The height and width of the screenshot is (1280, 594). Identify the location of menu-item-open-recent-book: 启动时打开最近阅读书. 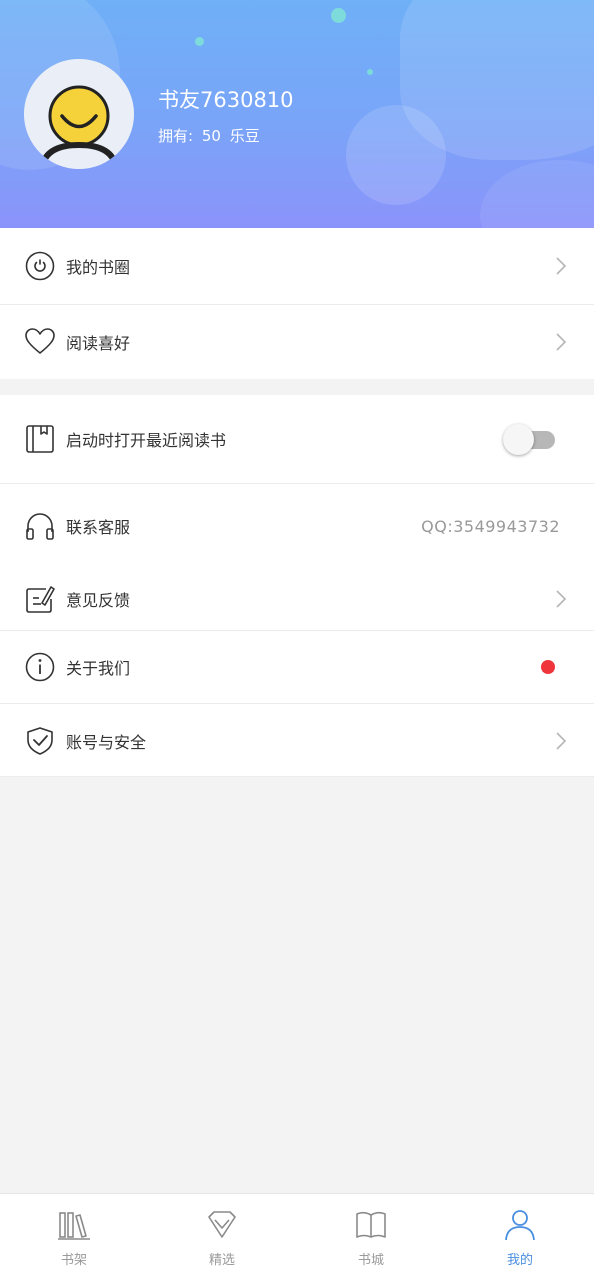
(297, 439).